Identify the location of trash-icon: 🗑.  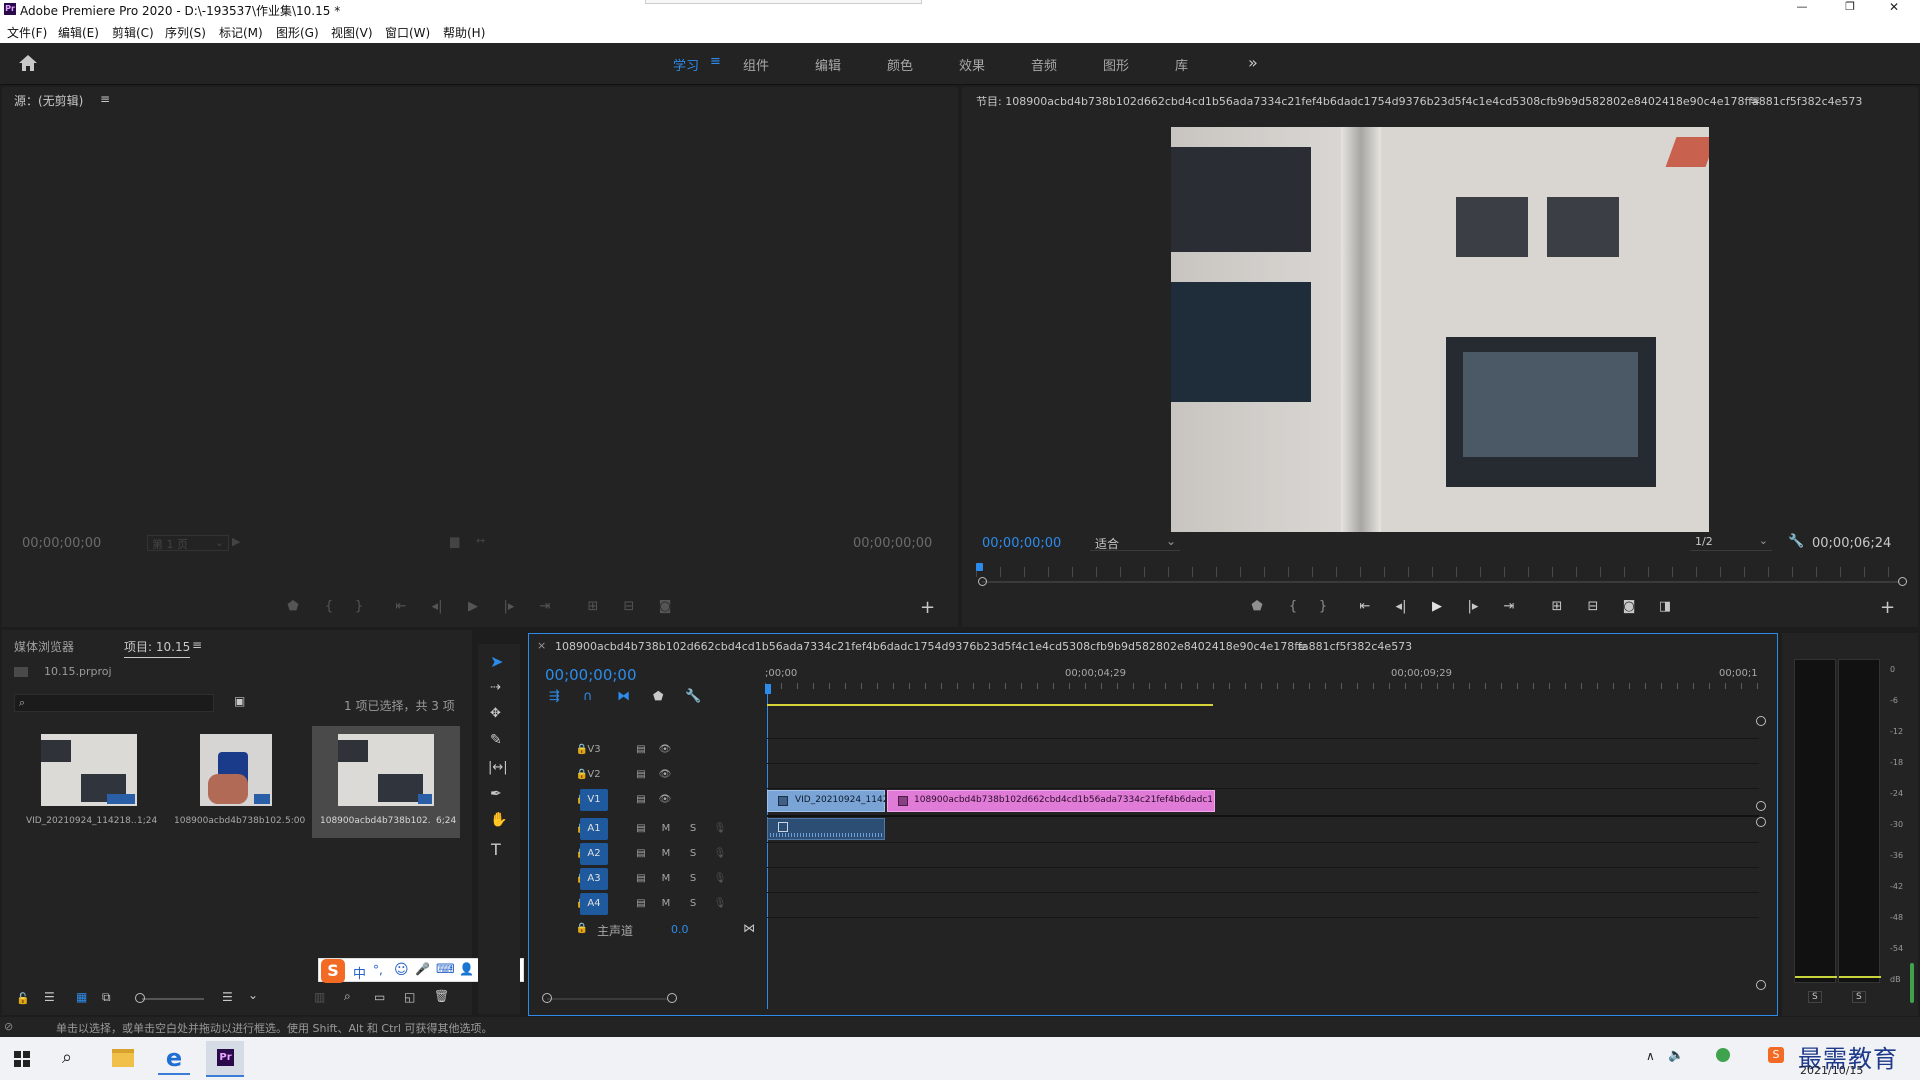
(441, 996).